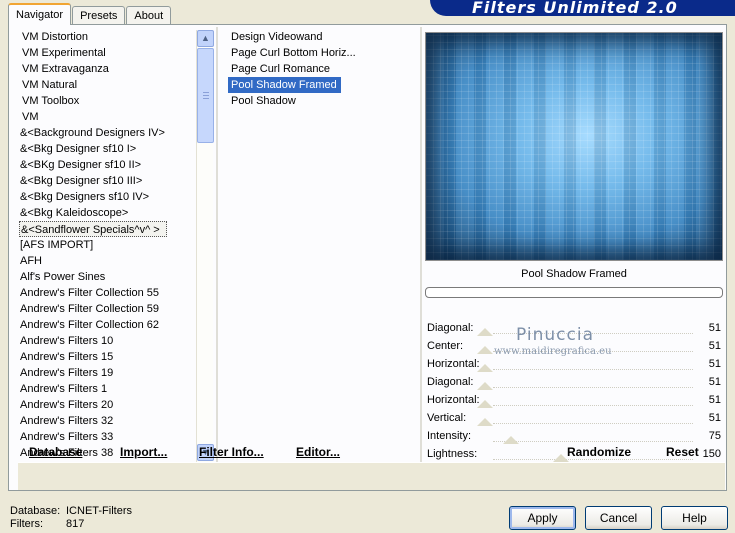 The width and height of the screenshot is (735, 533). I want to click on status-filters: Filters: 817, so click(71, 524).